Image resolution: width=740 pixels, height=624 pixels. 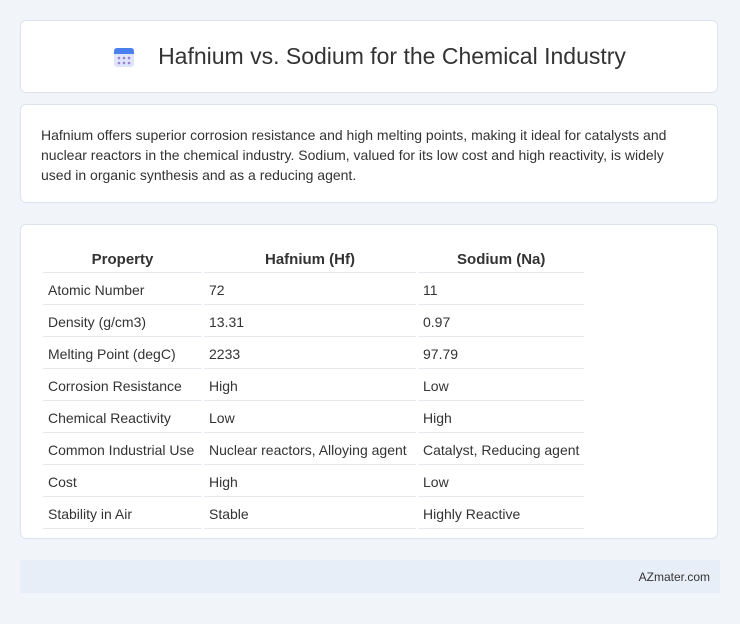 What do you see at coordinates (310, 322) in the screenshot?
I see `value-cell: 13.31` at bounding box center [310, 322].